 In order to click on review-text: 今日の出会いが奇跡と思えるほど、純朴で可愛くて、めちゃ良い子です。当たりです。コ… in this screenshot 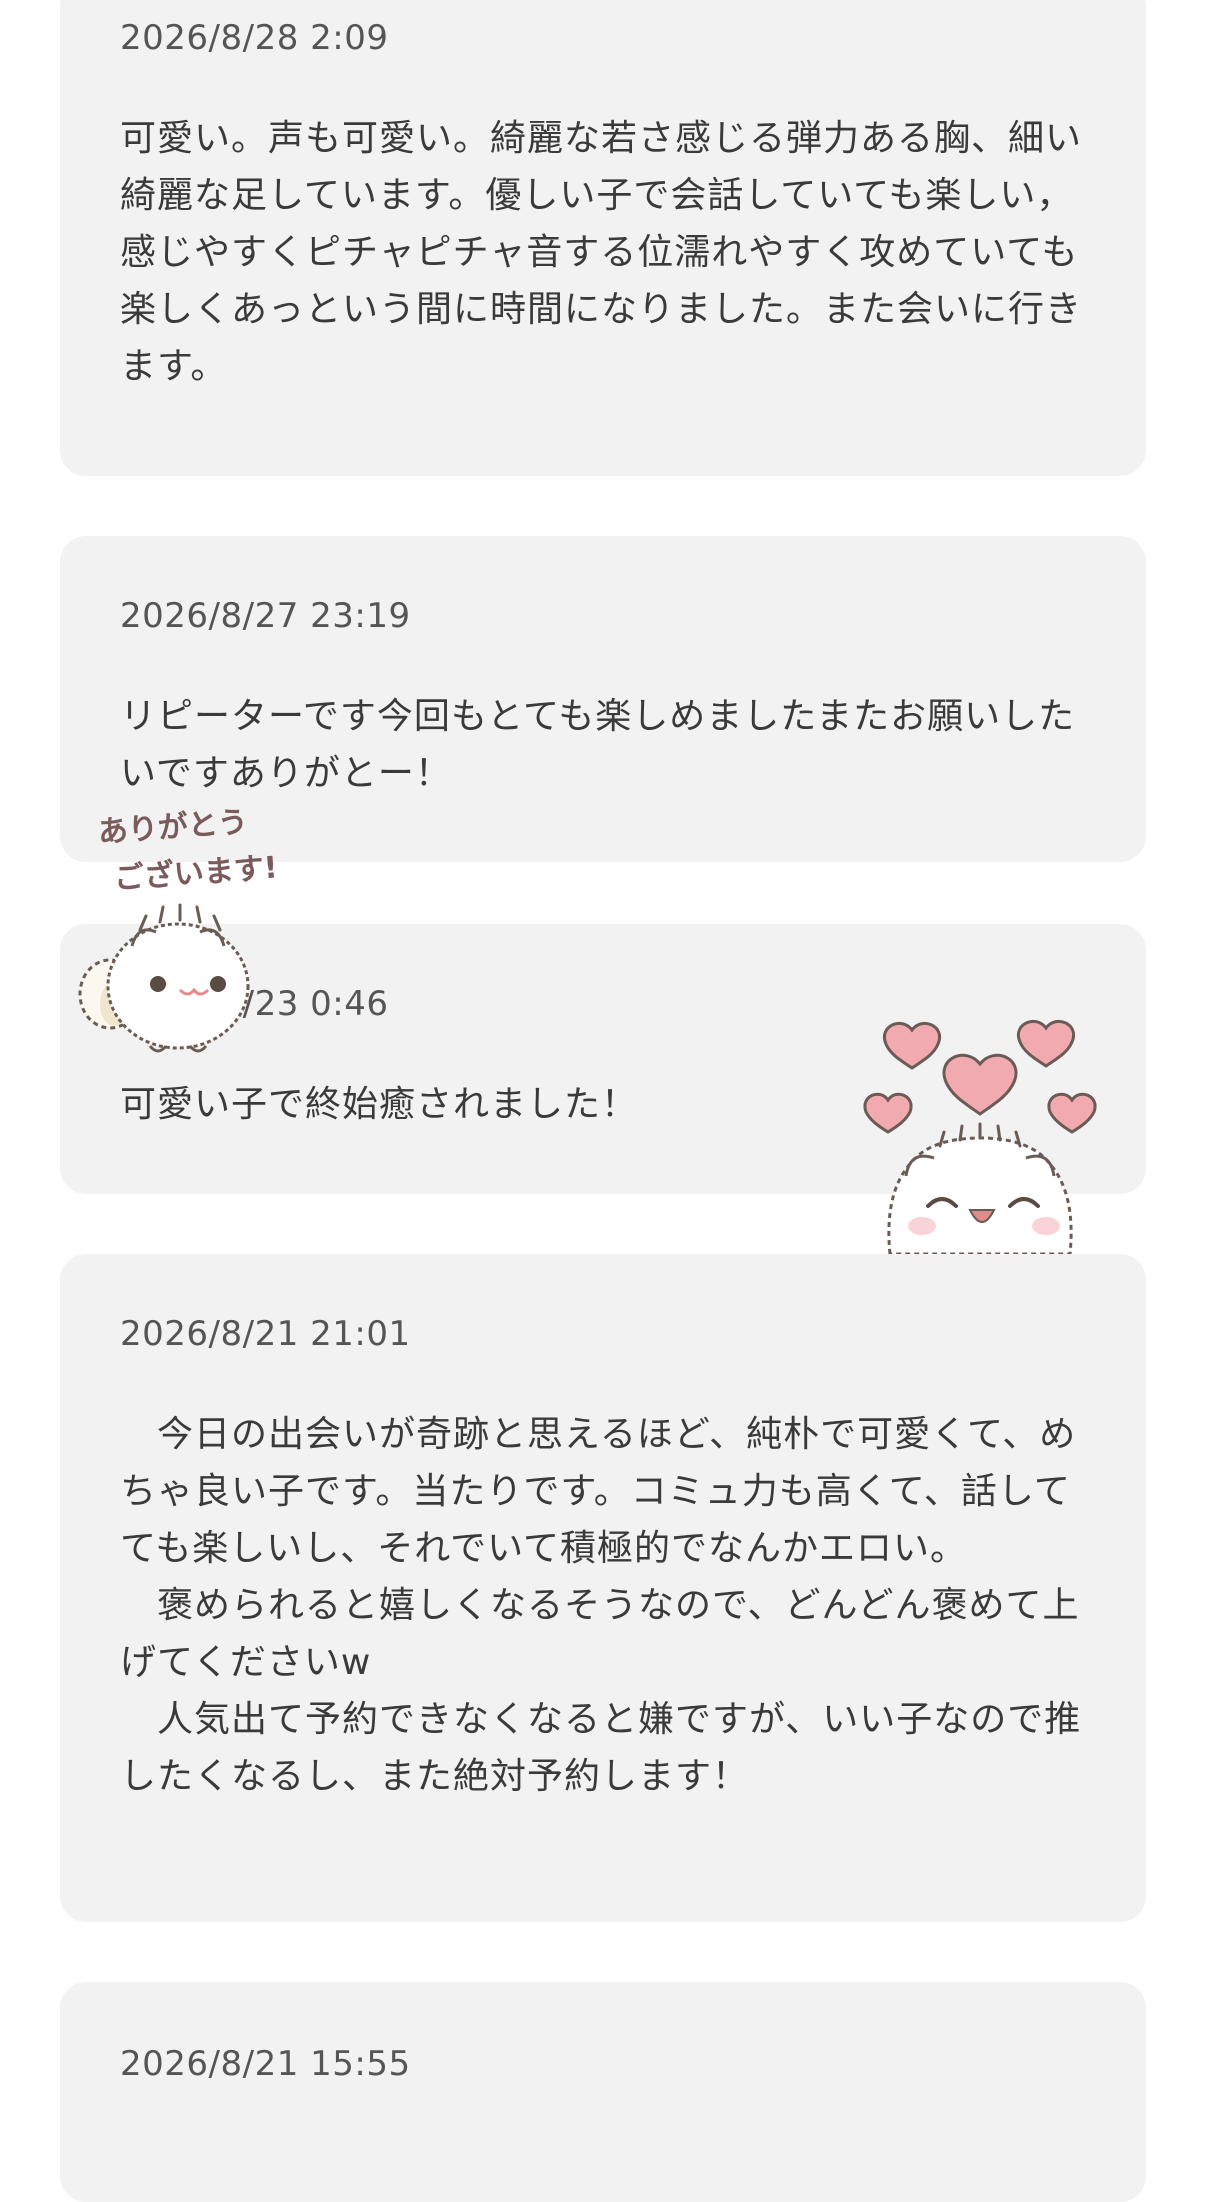, I will do `click(601, 1605)`.